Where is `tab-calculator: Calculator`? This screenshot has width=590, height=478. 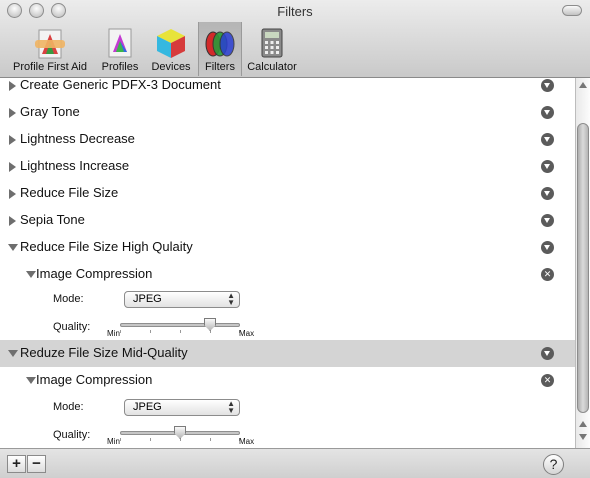
tab-calculator: Calculator is located at coordinates (272, 49).